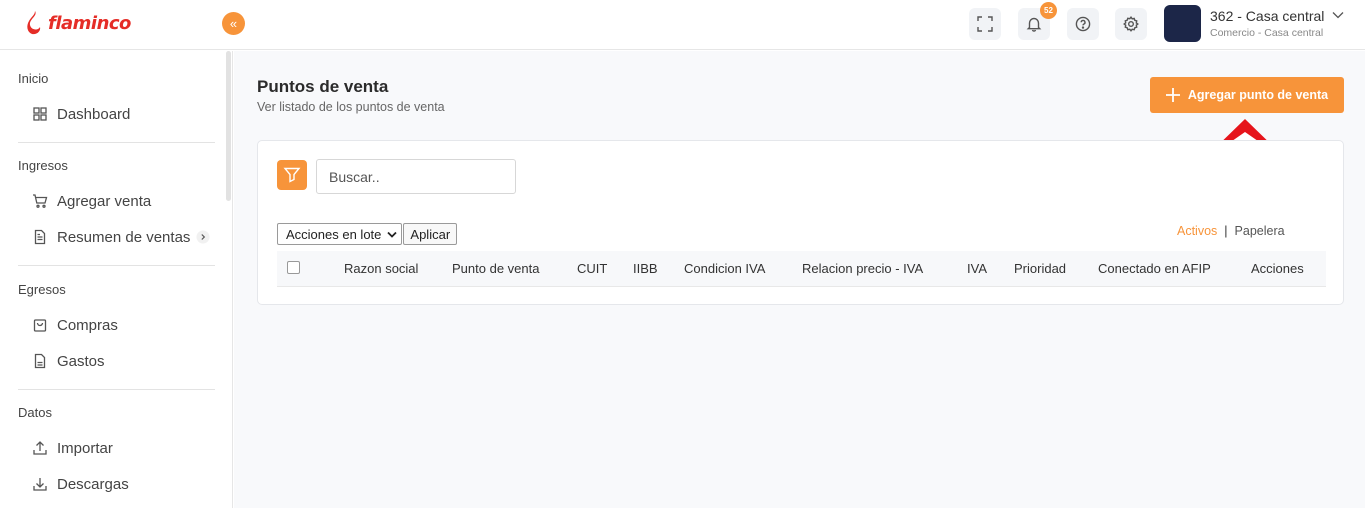  I want to click on notification-badge: 52, so click(1048, 10).